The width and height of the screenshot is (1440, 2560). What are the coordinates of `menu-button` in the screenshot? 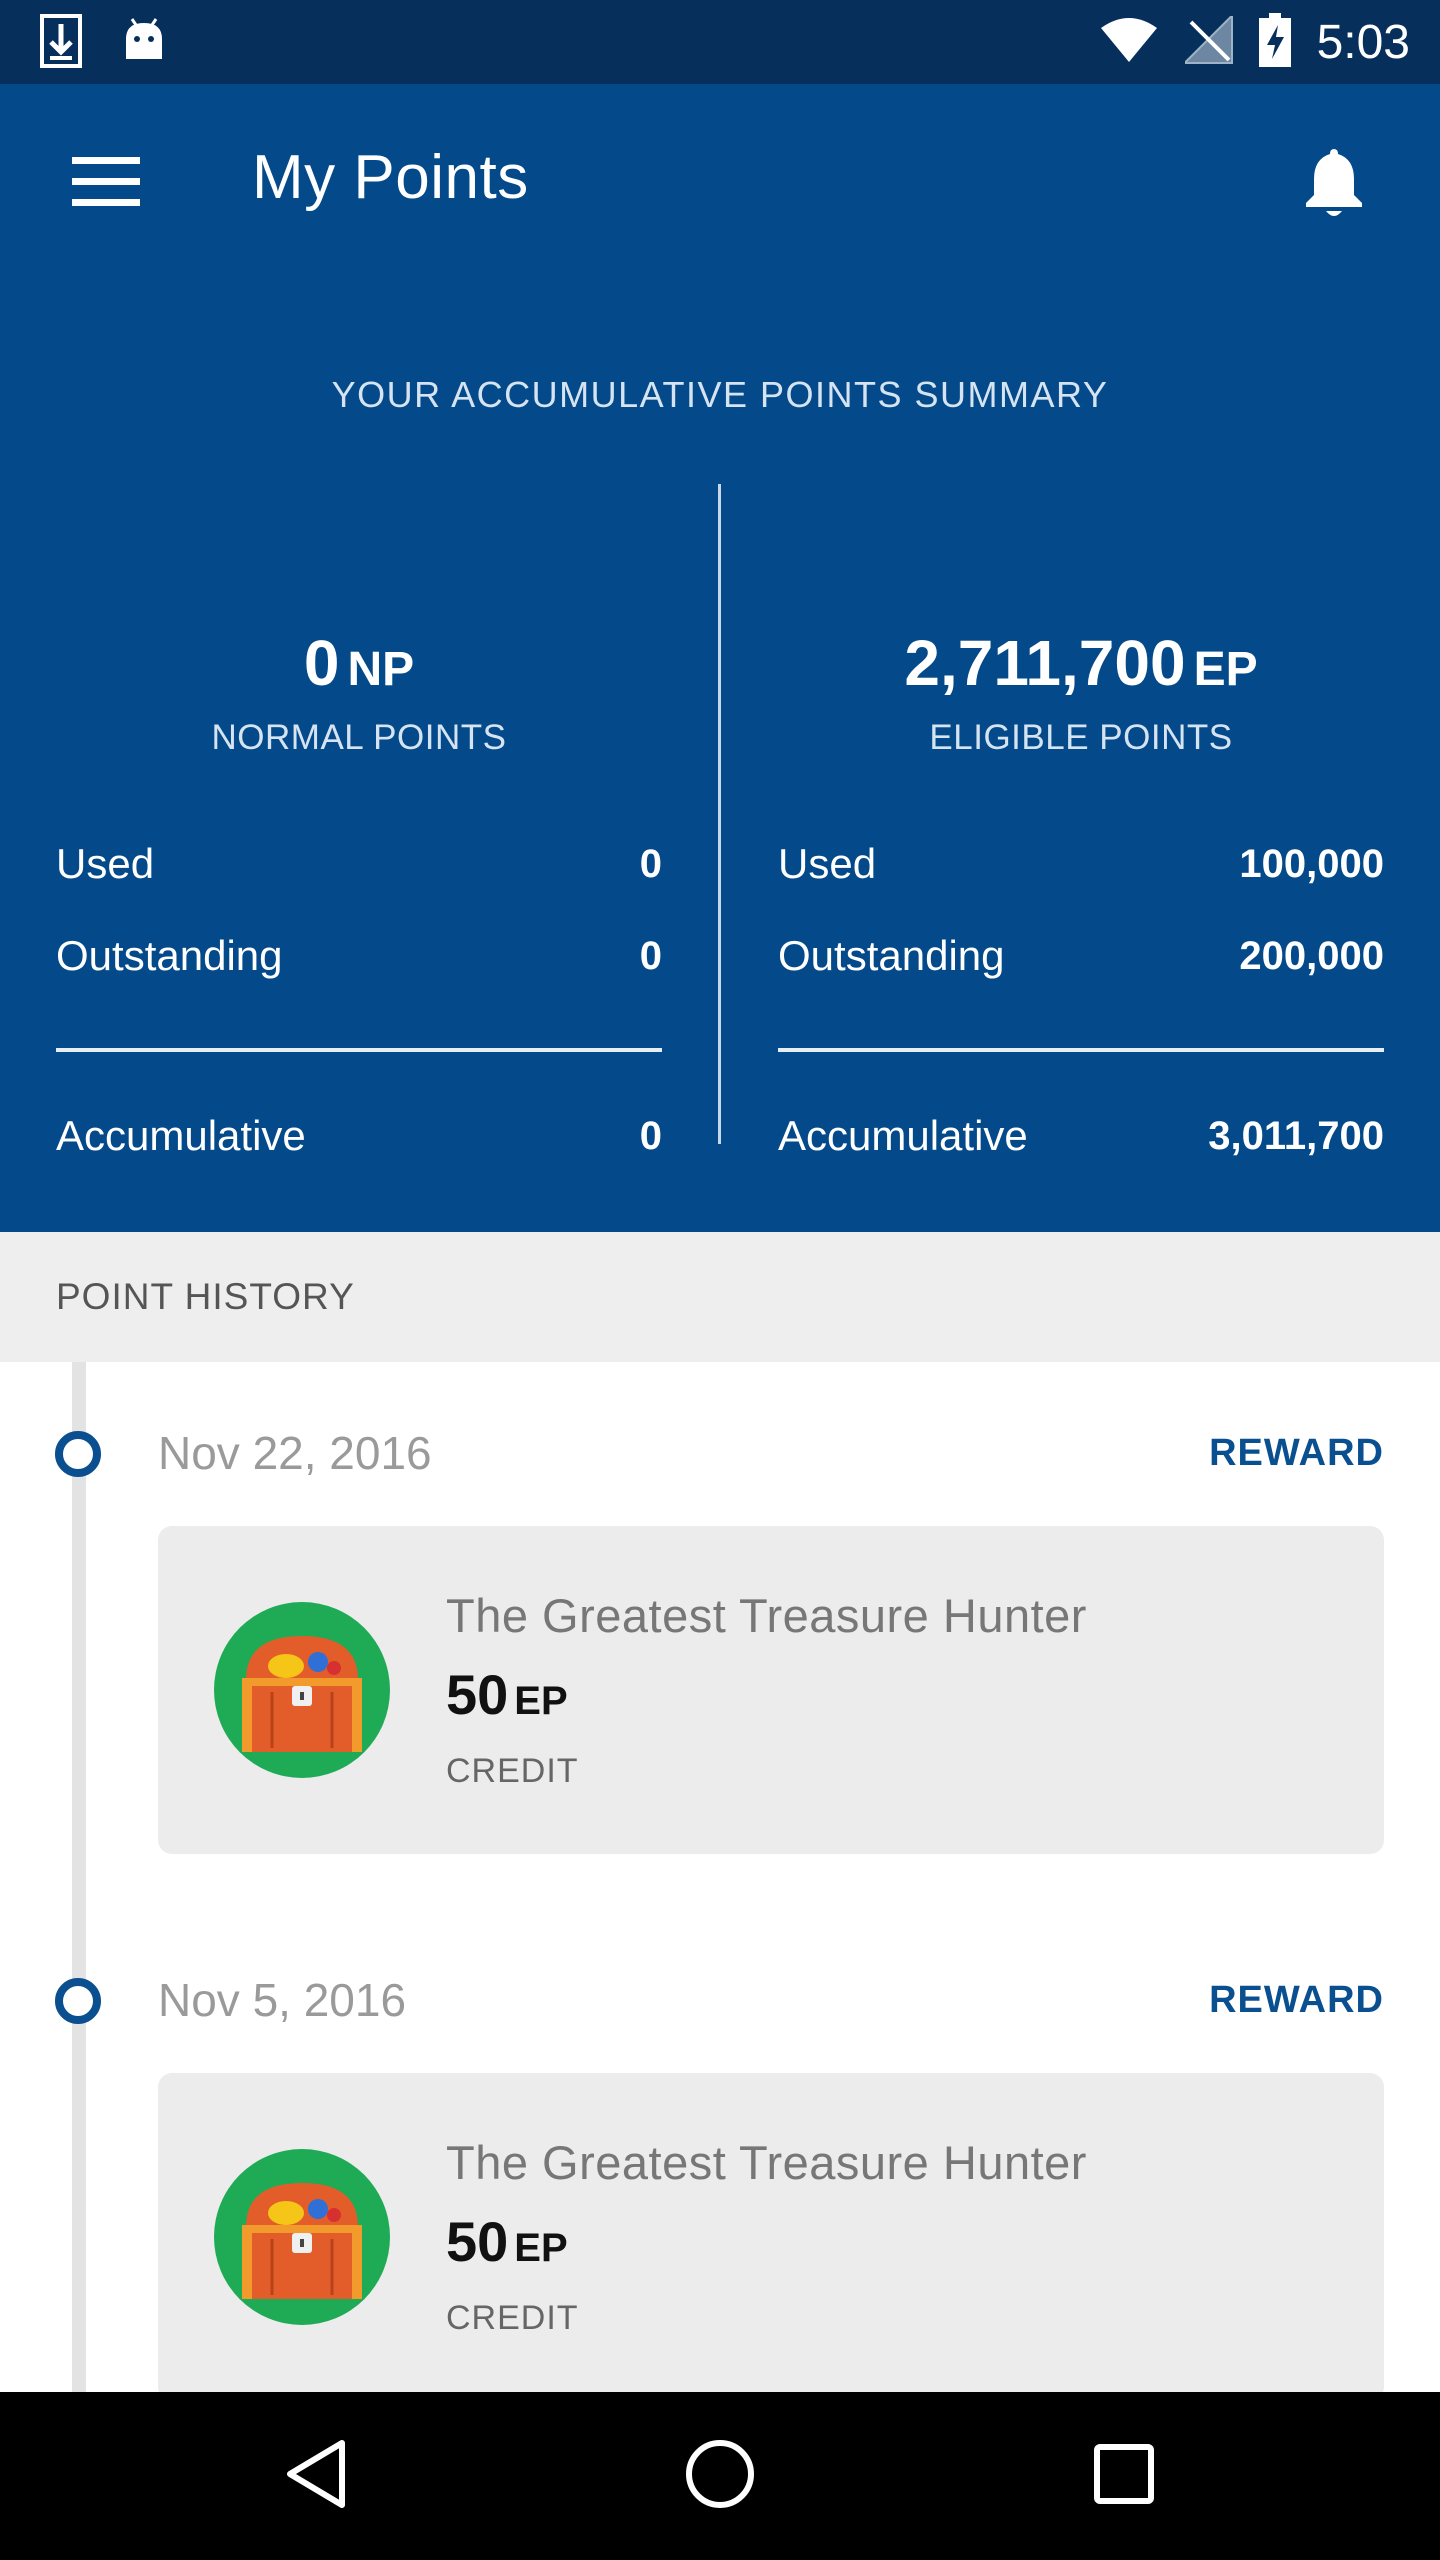 It's located at (106, 184).